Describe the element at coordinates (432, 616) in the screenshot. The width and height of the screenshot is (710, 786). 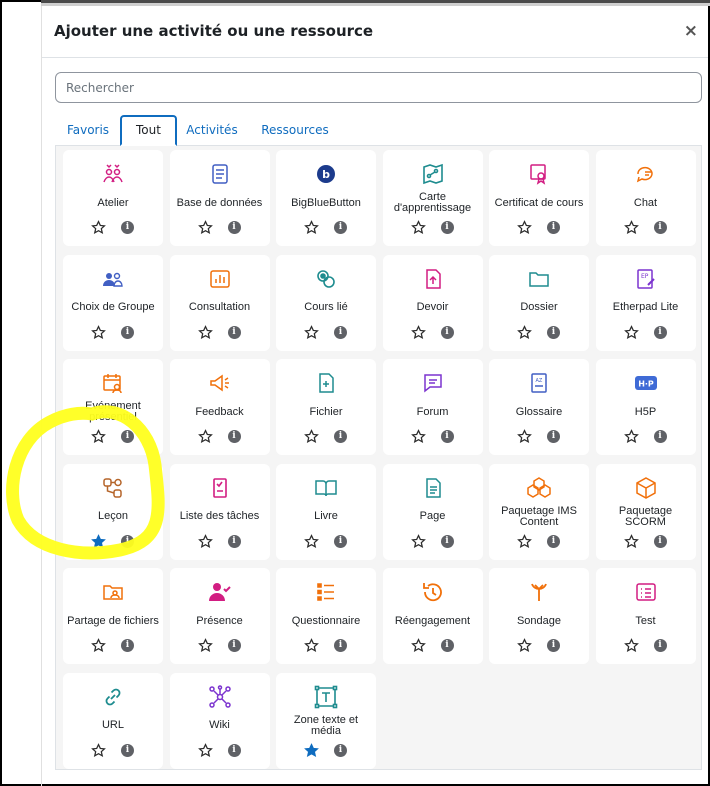
I see `activity-tile-reengagement: Réengagement i` at that location.